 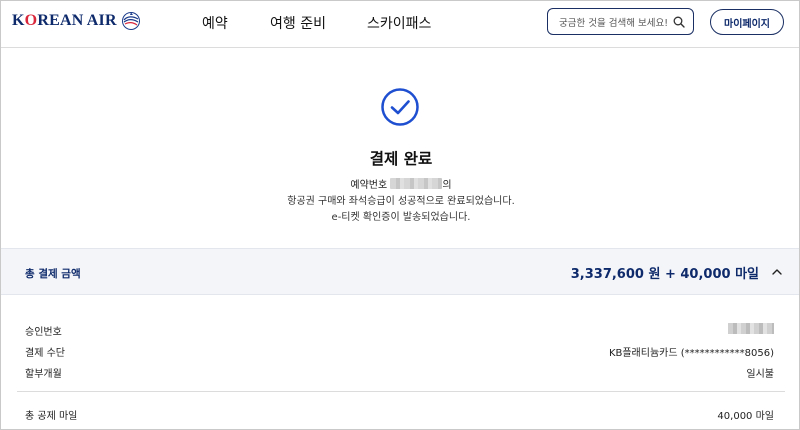 What do you see at coordinates (447, 185) in the screenshot?
I see `booking-number-suffix: 의` at bounding box center [447, 185].